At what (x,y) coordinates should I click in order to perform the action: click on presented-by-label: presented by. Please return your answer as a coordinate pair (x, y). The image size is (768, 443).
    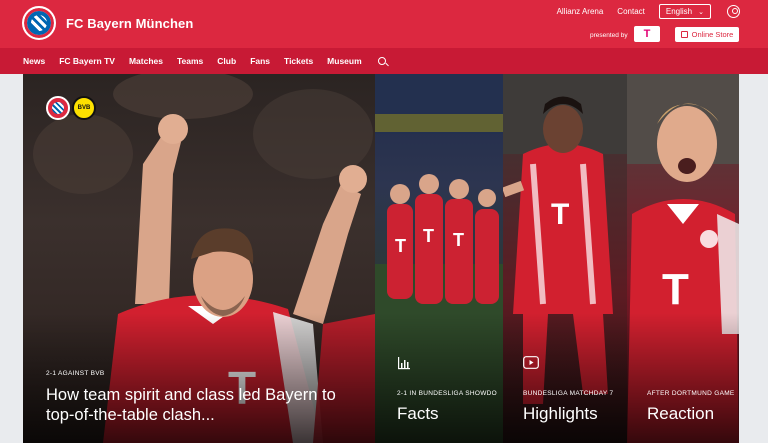
    Looking at the image, I should click on (609, 35).